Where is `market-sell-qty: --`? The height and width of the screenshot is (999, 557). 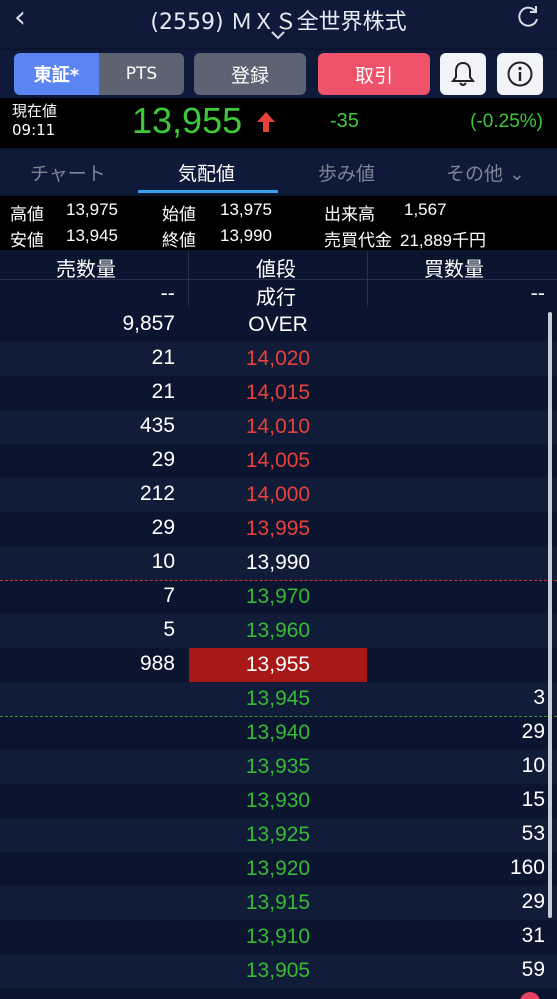 market-sell-qty: -- is located at coordinates (167, 293).